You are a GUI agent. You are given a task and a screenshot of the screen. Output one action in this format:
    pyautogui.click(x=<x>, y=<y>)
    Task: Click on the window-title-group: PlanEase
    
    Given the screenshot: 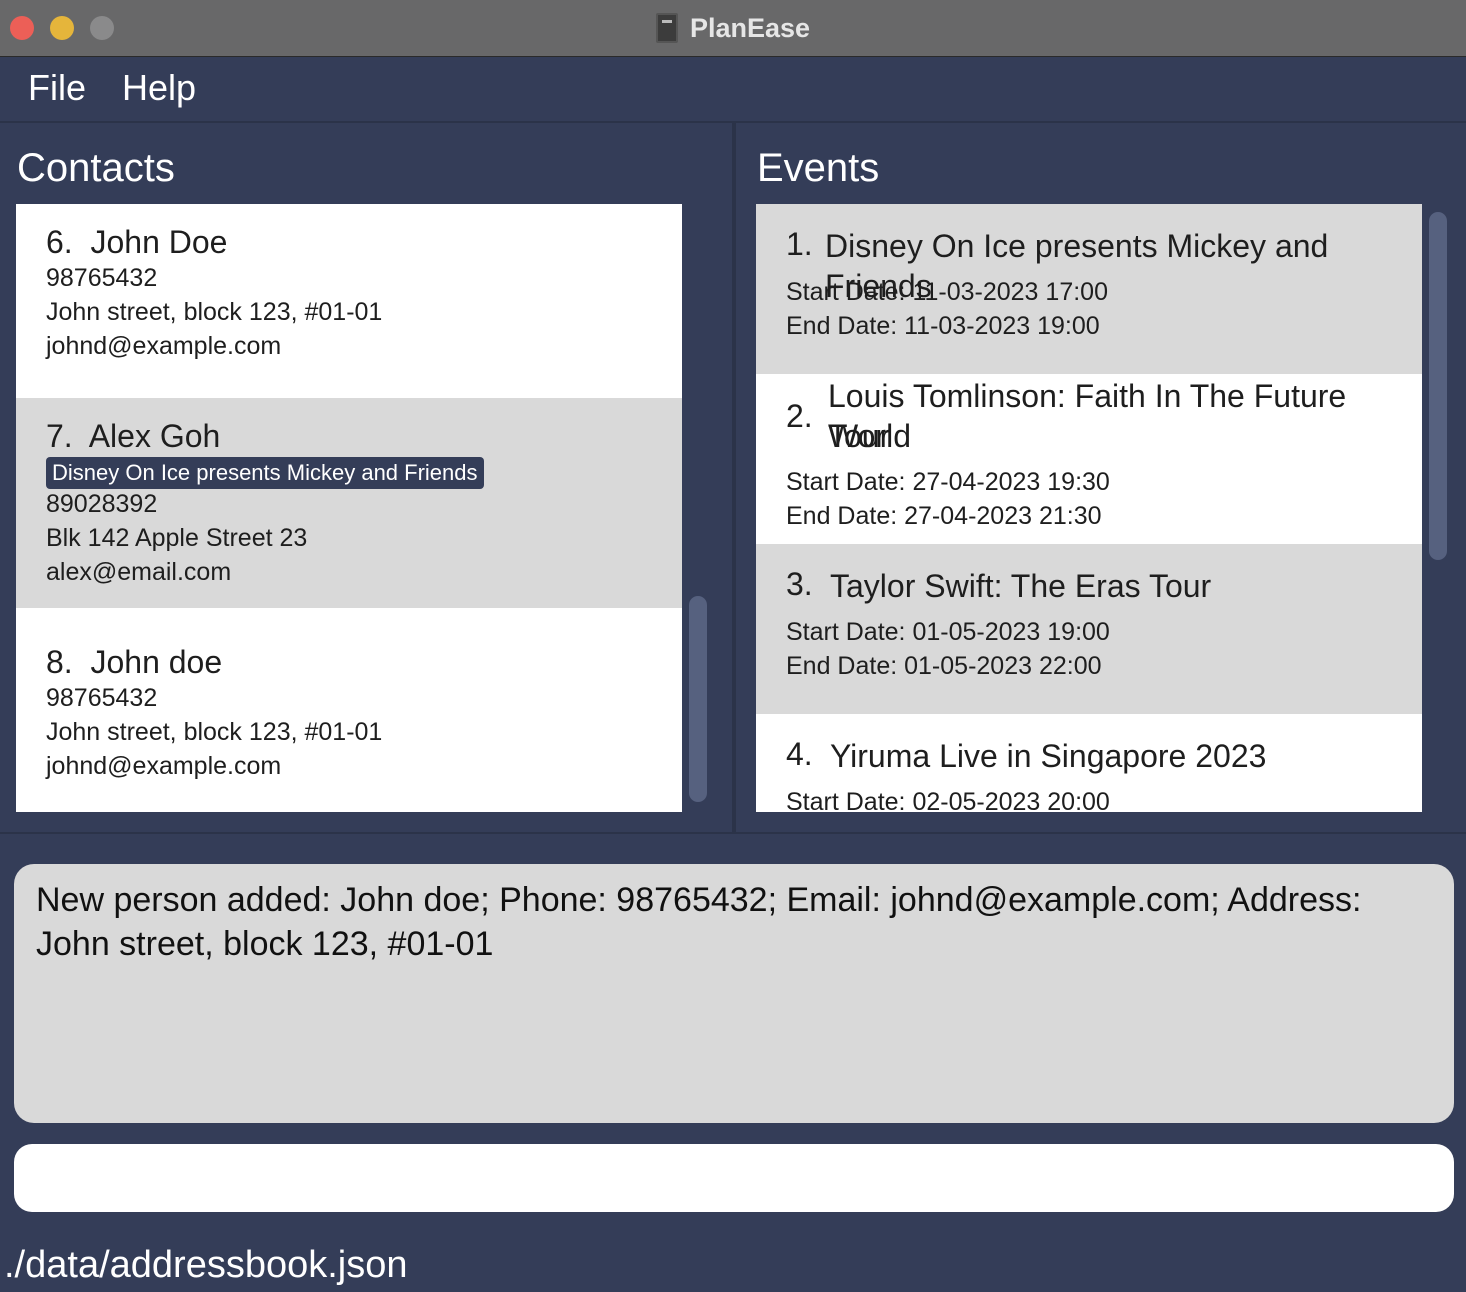 What is the action you would take?
    pyautogui.click(x=733, y=28)
    